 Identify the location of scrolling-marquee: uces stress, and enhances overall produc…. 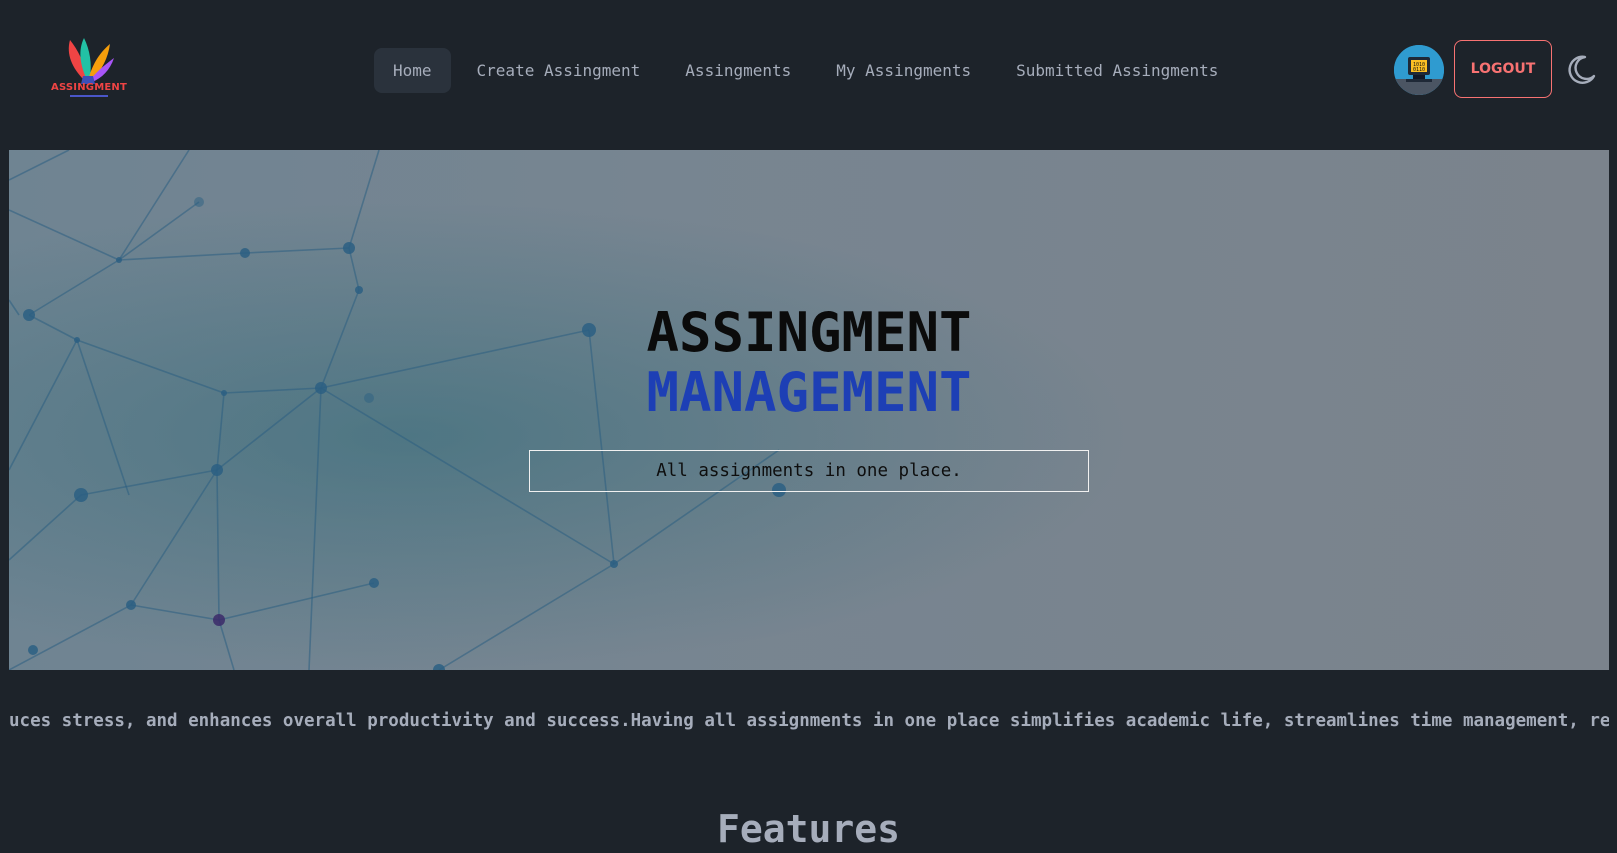
(809, 721).